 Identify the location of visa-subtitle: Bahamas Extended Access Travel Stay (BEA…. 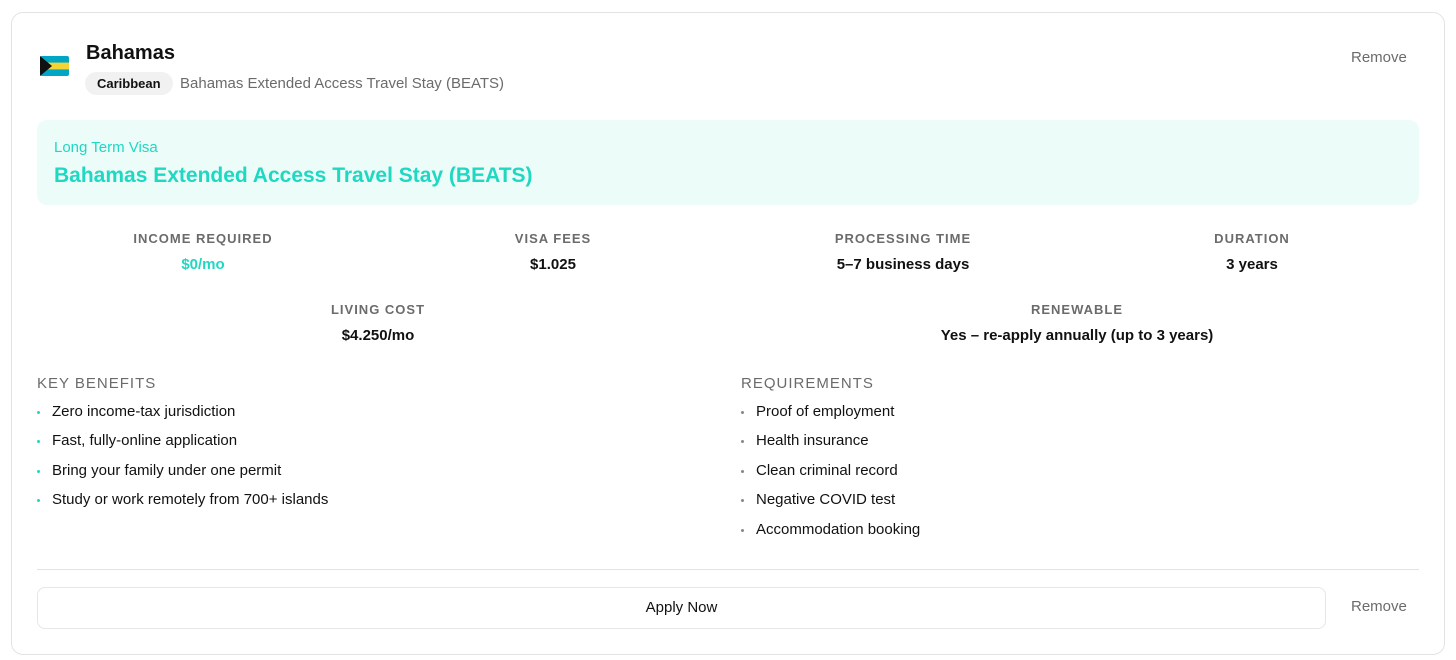
(342, 83).